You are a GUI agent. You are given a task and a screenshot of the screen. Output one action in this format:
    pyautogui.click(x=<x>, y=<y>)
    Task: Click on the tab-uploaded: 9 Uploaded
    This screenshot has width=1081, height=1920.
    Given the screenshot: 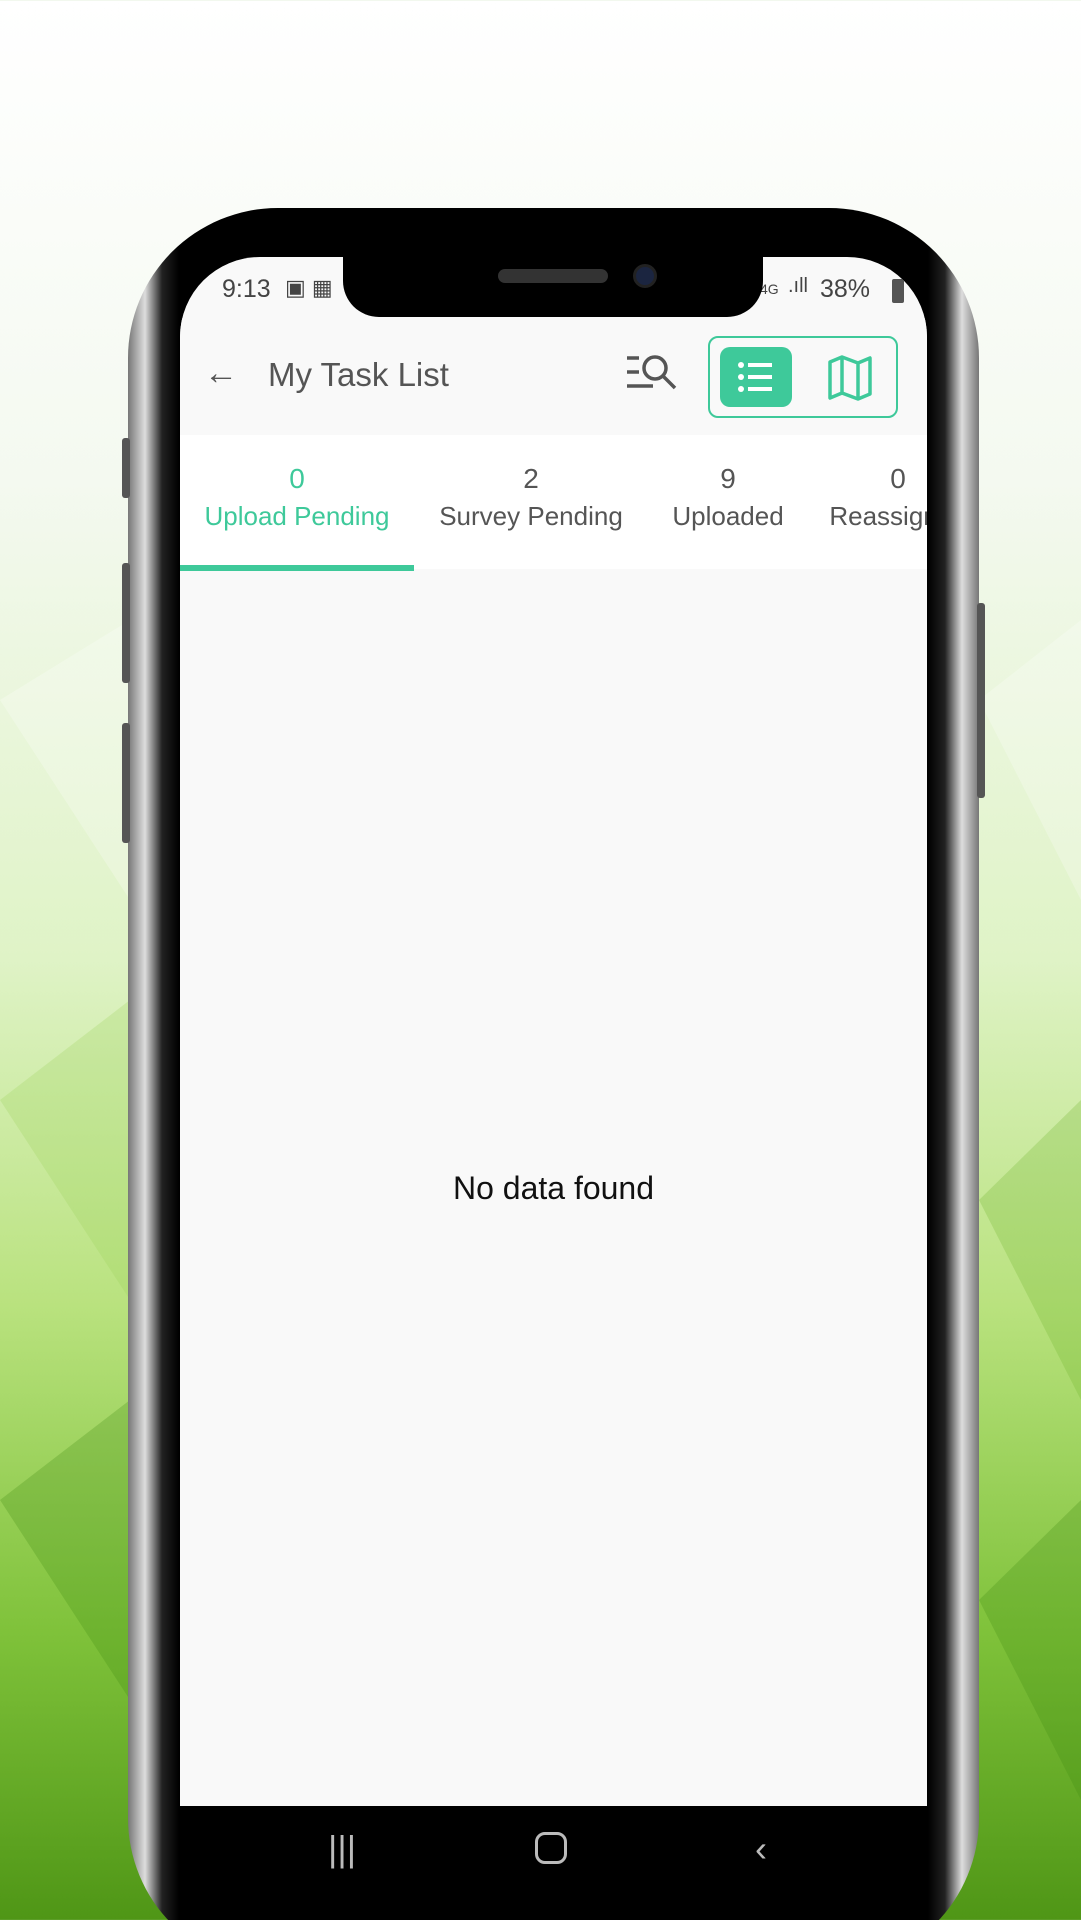 What is the action you would take?
    pyautogui.click(x=728, y=502)
    